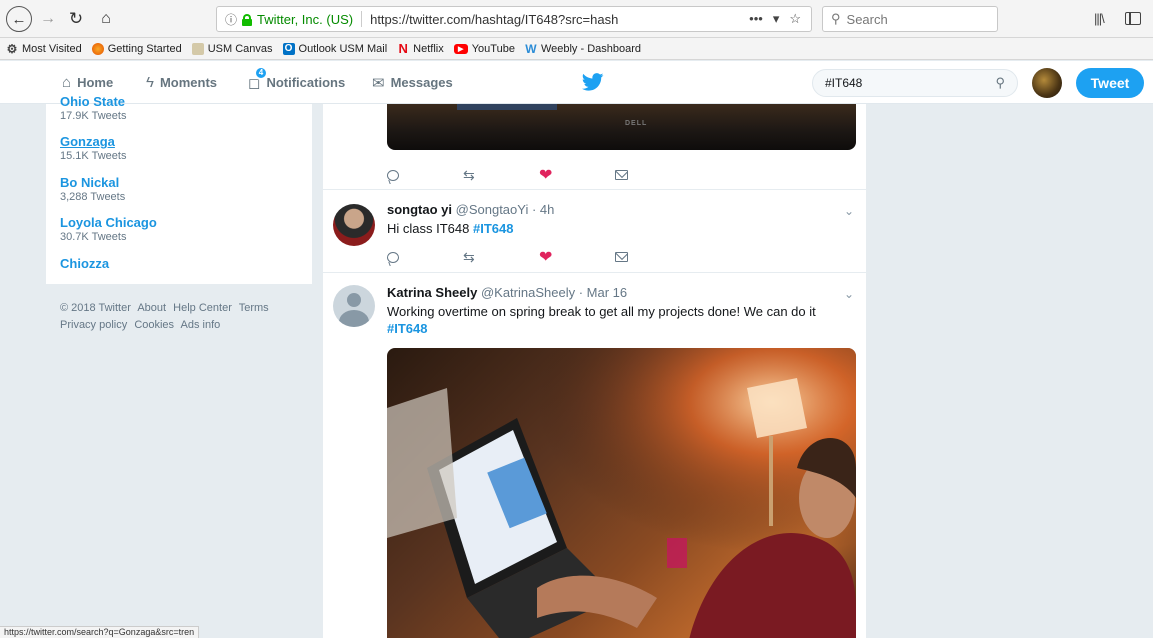 This screenshot has width=1153, height=638. Describe the element at coordinates (95, 308) in the screenshot. I see `footer-copyright: © 2018 Twitter` at that location.